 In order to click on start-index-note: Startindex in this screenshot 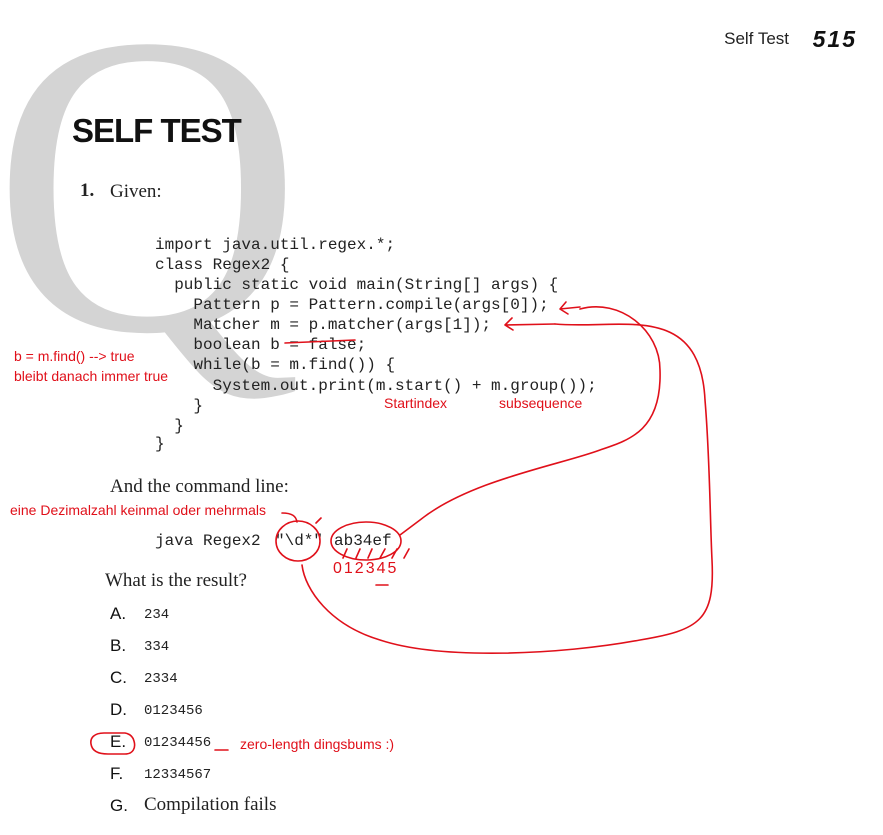, I will do `click(416, 403)`.